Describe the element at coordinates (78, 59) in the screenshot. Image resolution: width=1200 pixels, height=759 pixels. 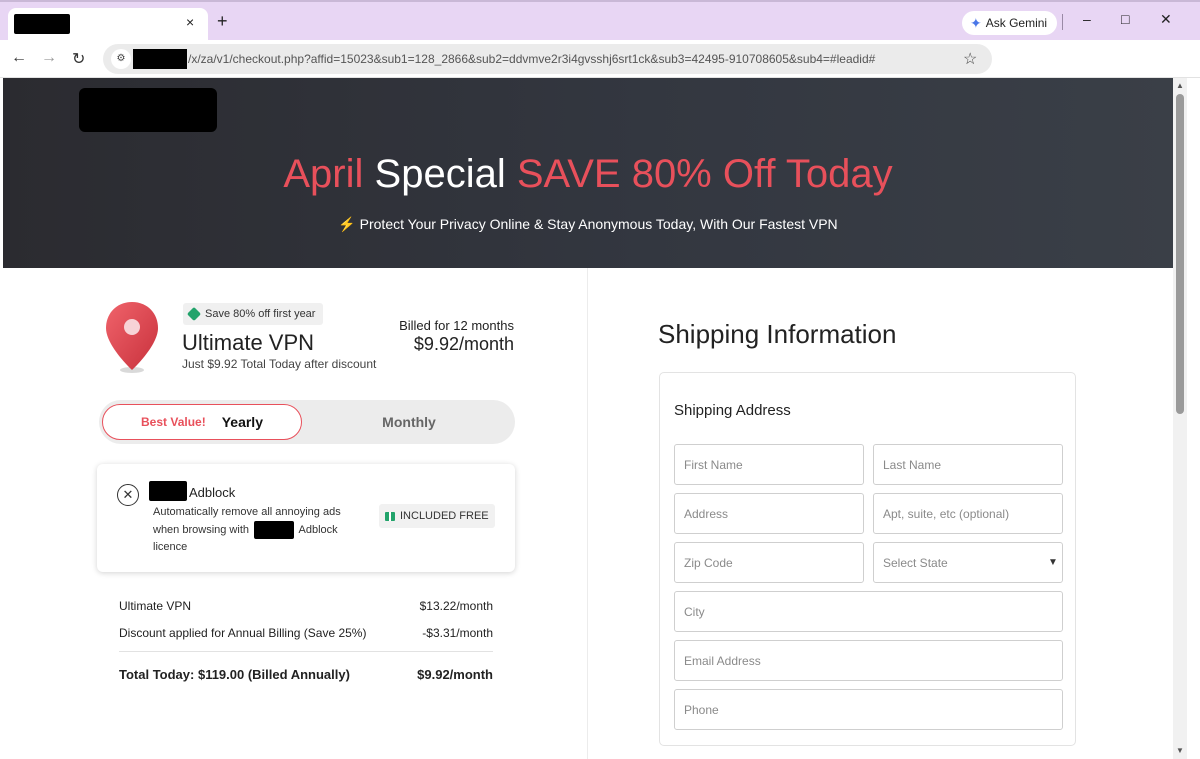
I see `reload-icon: ↻` at that location.